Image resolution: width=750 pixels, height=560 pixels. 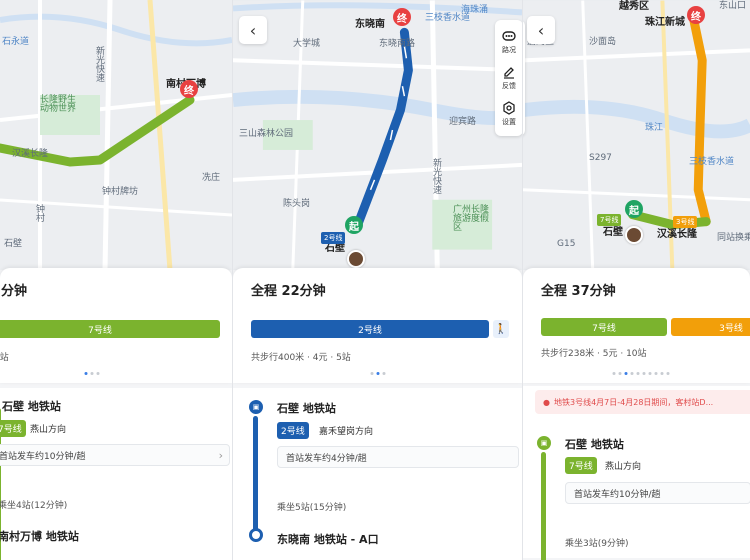 I want to click on route-summary-card-3: 全程 37分钟 7号线 3号线 共步行238米 · 5元 · 10站, so click(x=636, y=325).